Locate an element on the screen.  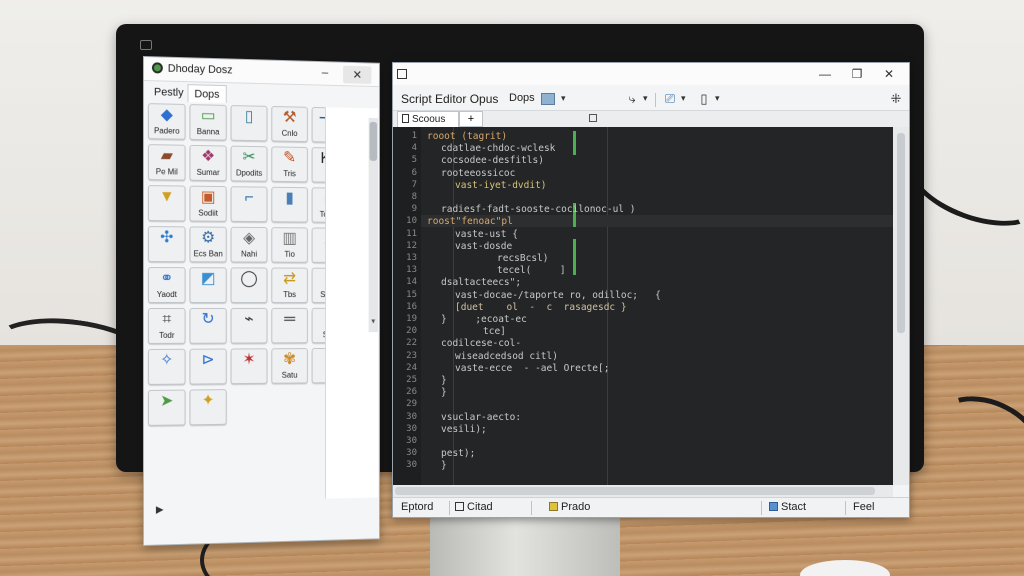
tool-button: ▭ Banna is located at coordinates (207, 122).